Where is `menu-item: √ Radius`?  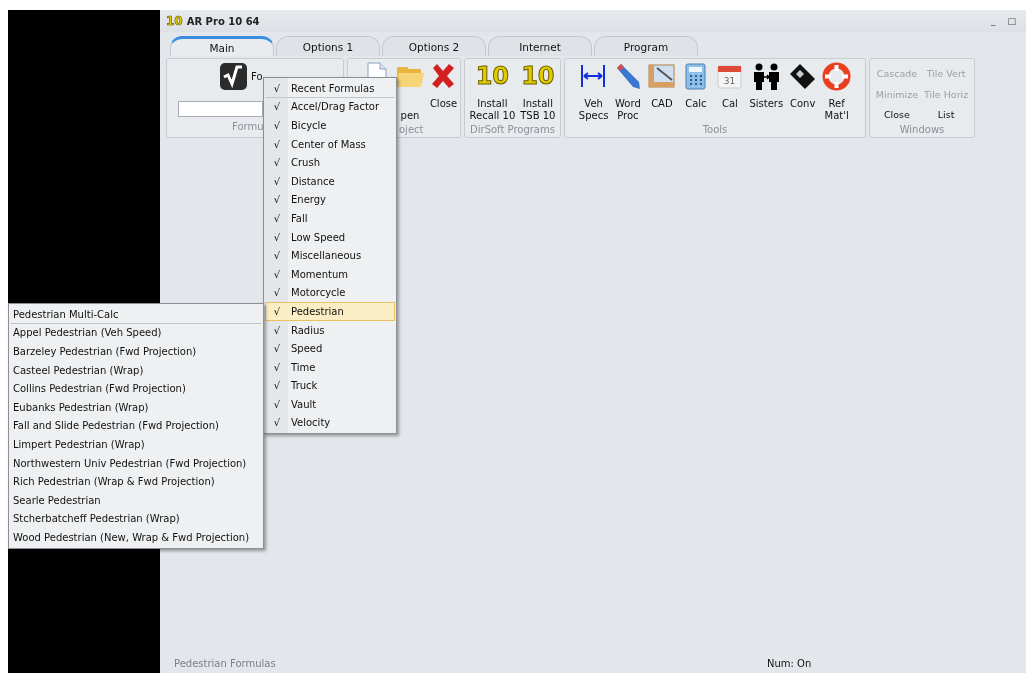 menu-item: √ Radius is located at coordinates (330, 330).